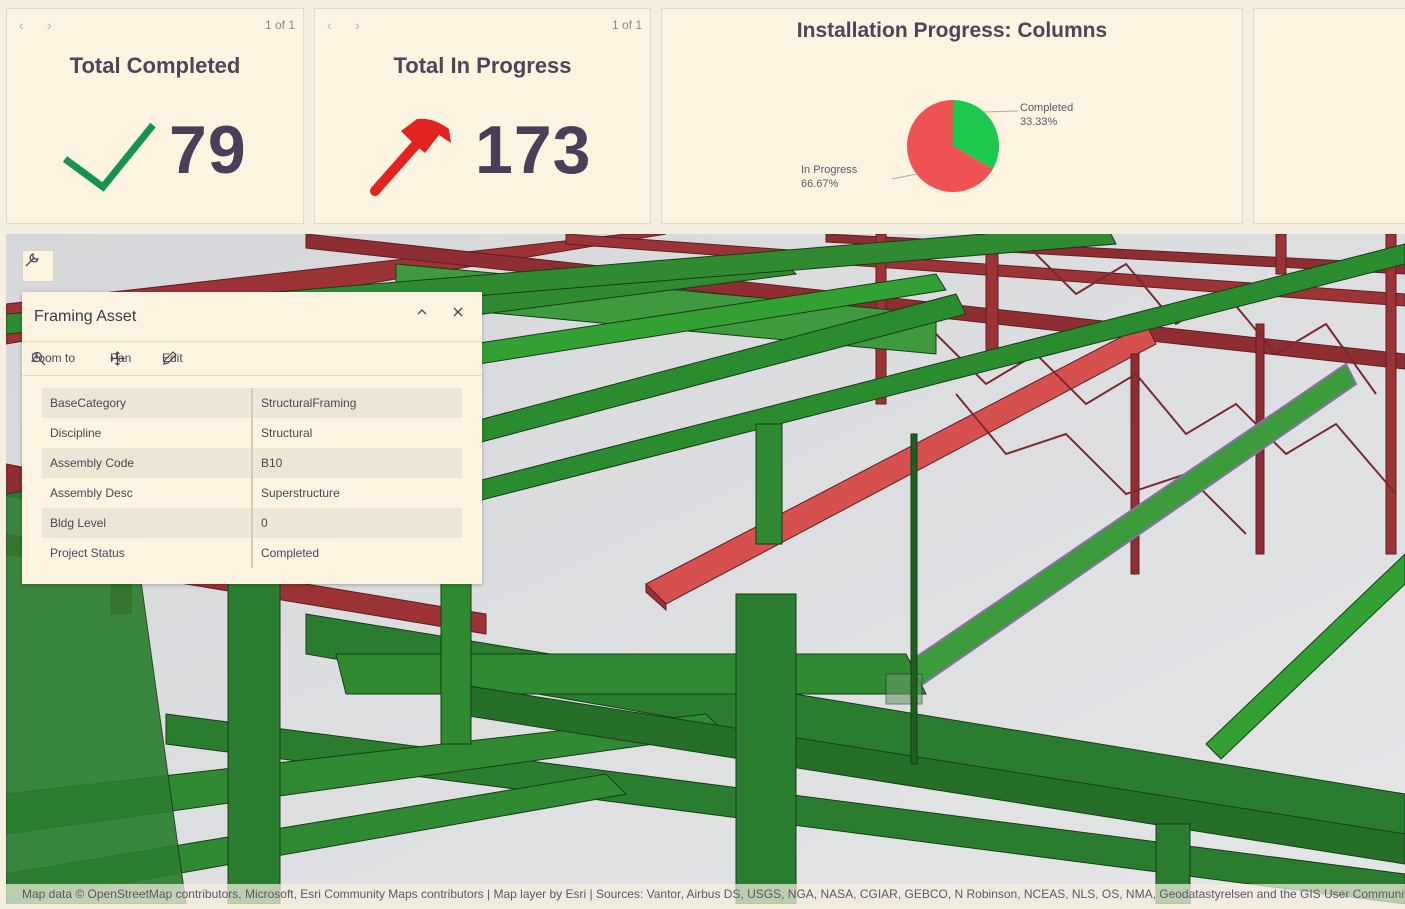  I want to click on pie-slice-label: Completed, so click(1046, 108).